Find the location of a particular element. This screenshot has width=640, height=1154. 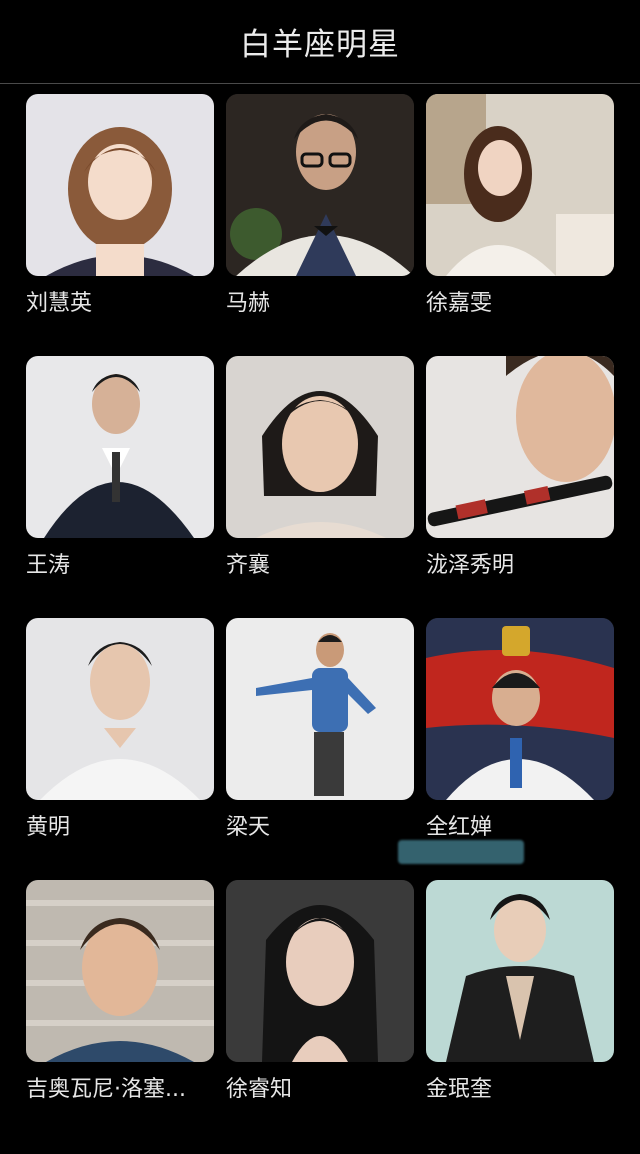

celebrity-card: 马赫 is located at coordinates (320, 205).